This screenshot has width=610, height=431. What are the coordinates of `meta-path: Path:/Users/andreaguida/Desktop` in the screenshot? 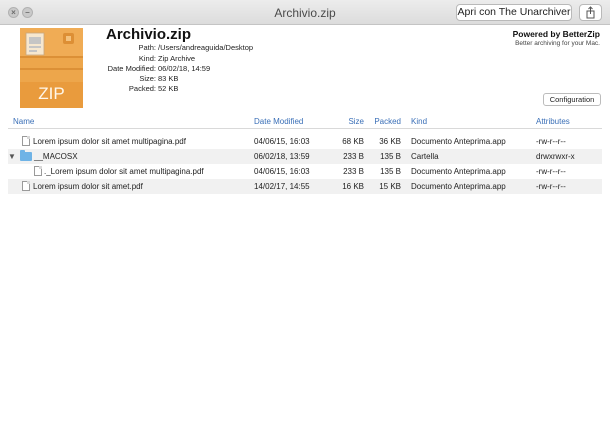 It's located at (171, 47).